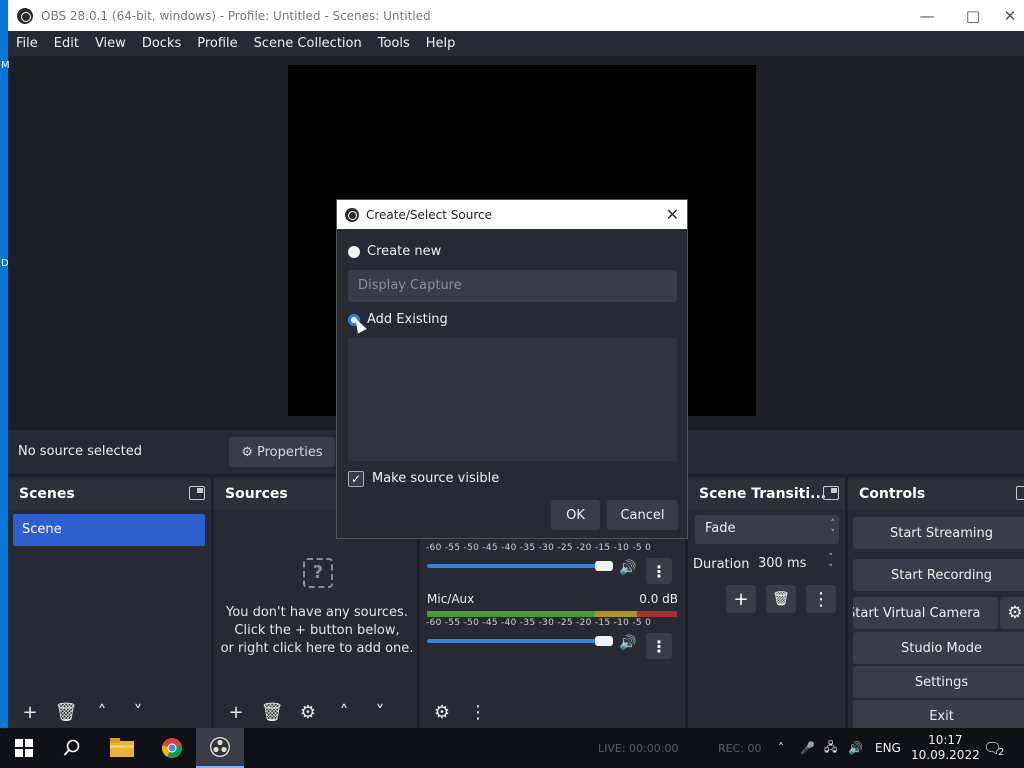 The height and width of the screenshot is (768, 1024). What do you see at coordinates (308, 712) in the screenshot?
I see `source-properties-button: ⚙` at bounding box center [308, 712].